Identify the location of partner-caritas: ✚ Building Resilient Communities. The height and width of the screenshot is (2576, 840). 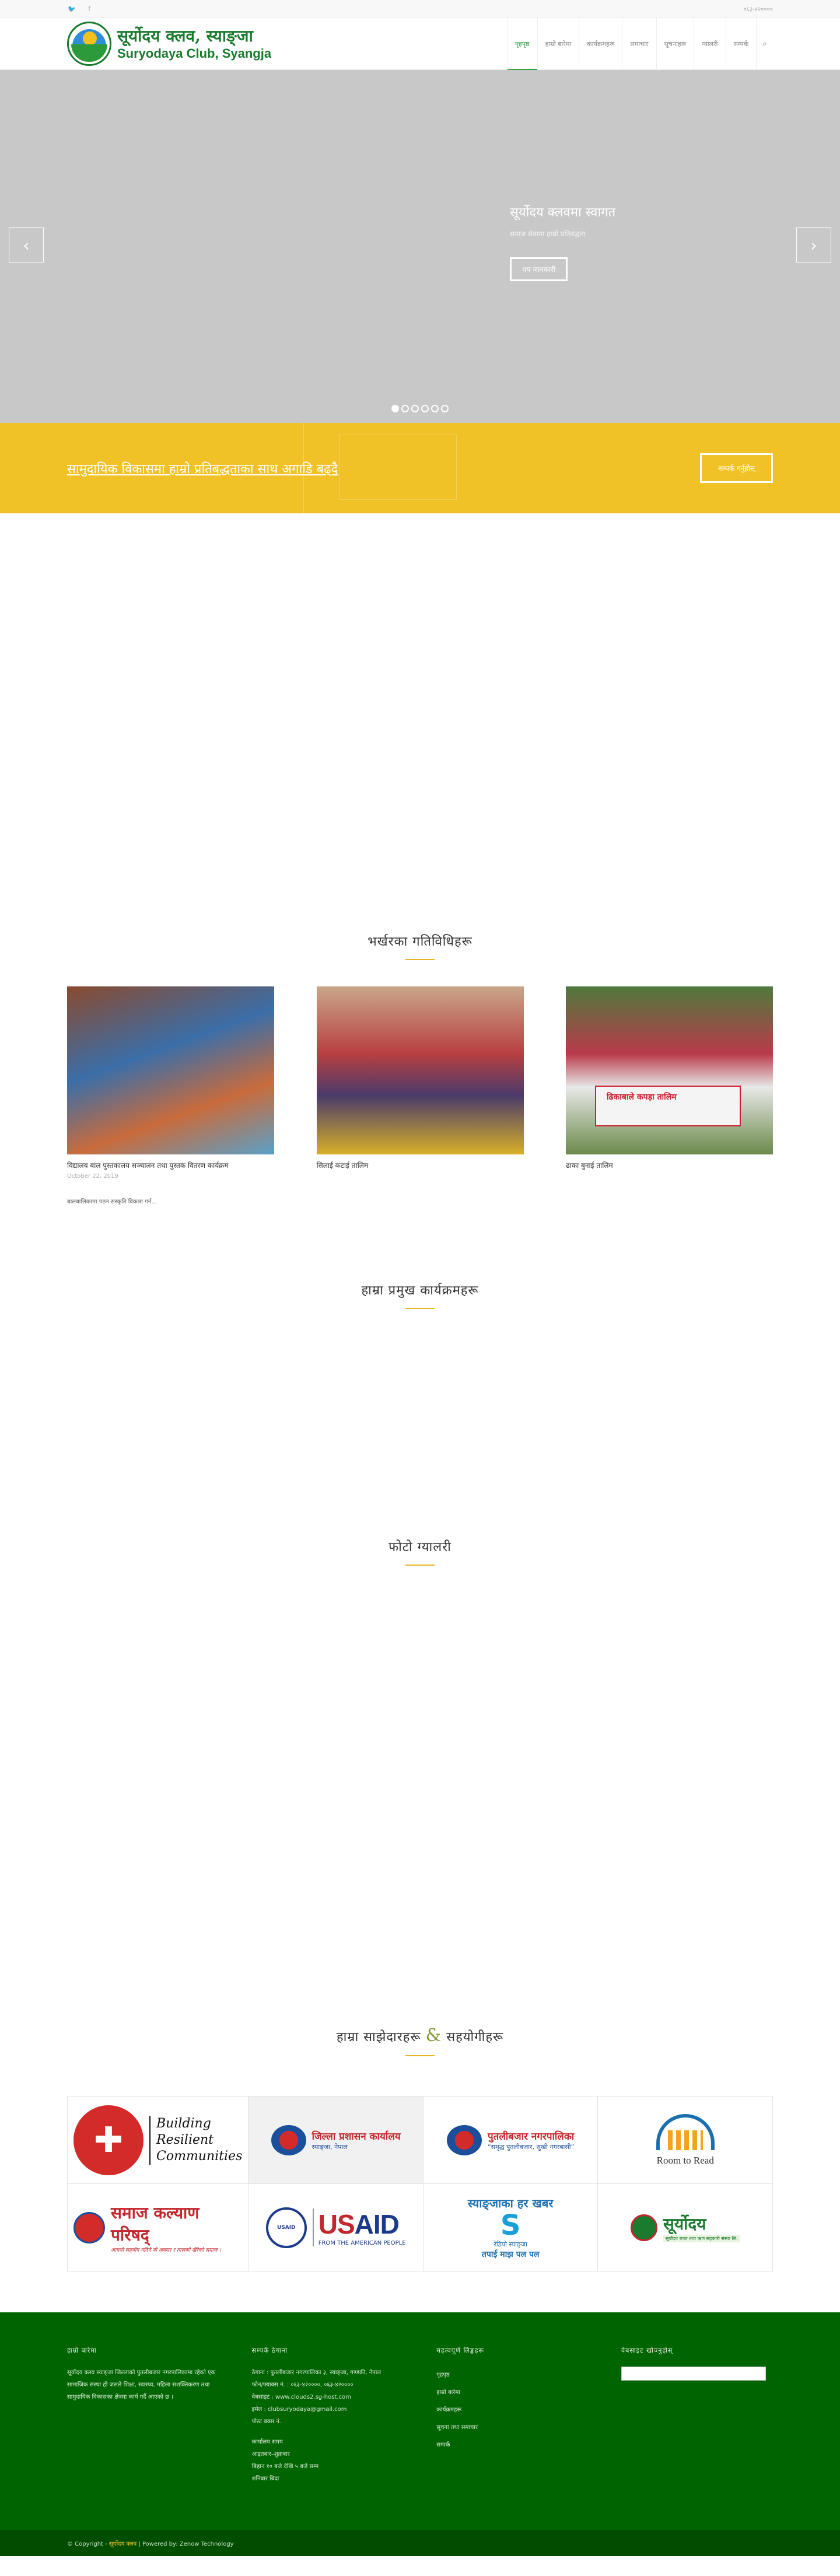
(159, 2140).